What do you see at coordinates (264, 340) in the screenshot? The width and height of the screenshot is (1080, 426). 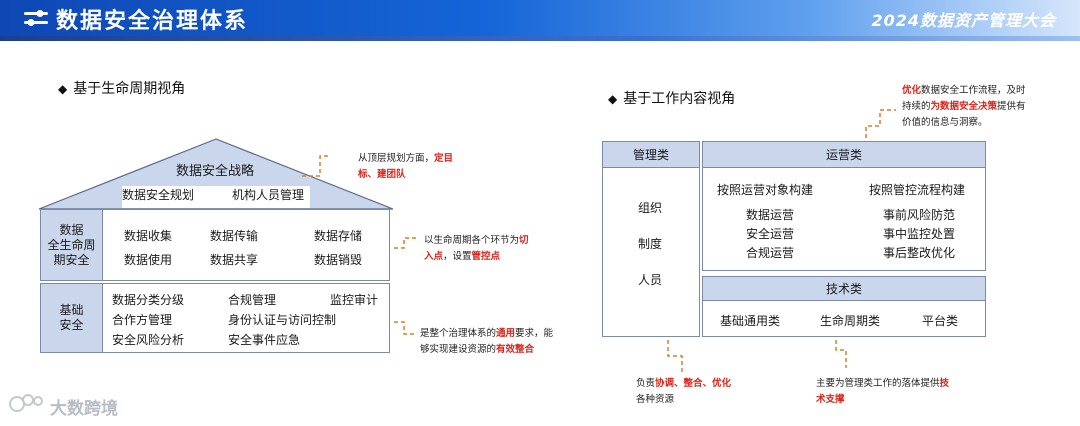 I see `base-item: 安全事件应急` at bounding box center [264, 340].